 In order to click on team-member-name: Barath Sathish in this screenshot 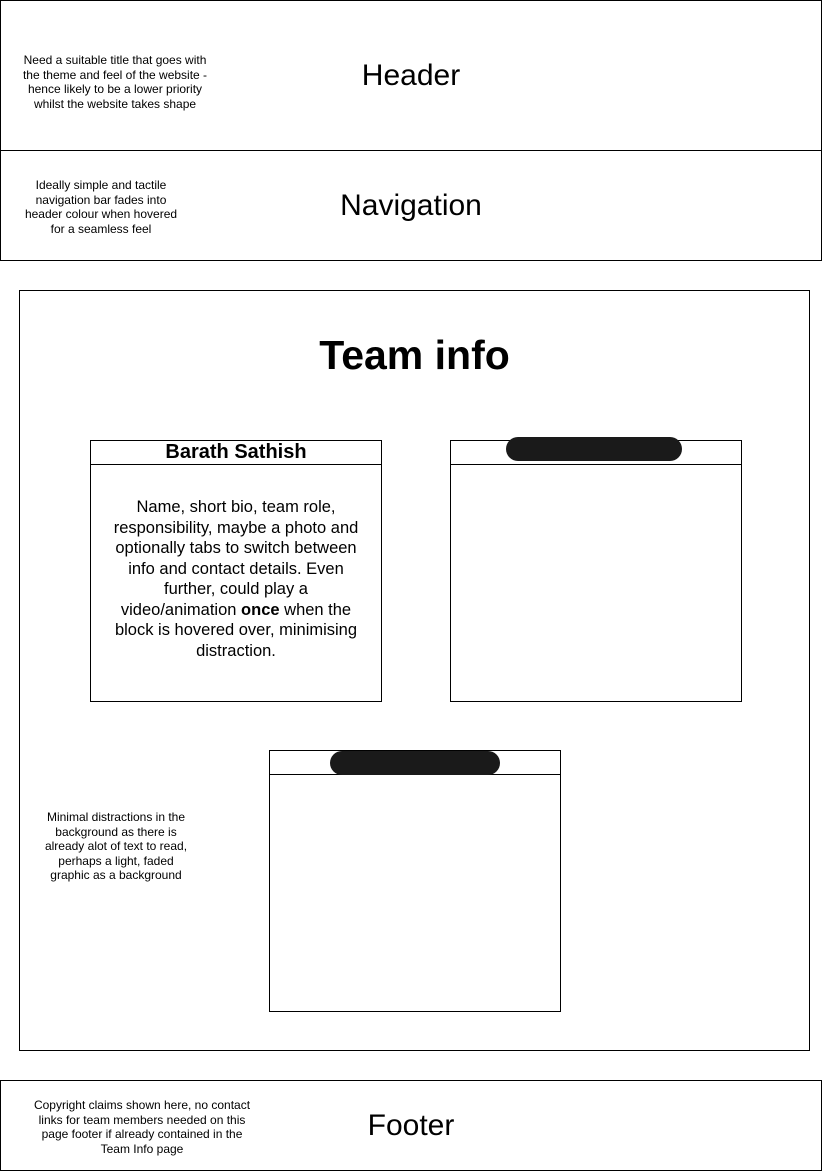, I will do `click(236, 453)`.